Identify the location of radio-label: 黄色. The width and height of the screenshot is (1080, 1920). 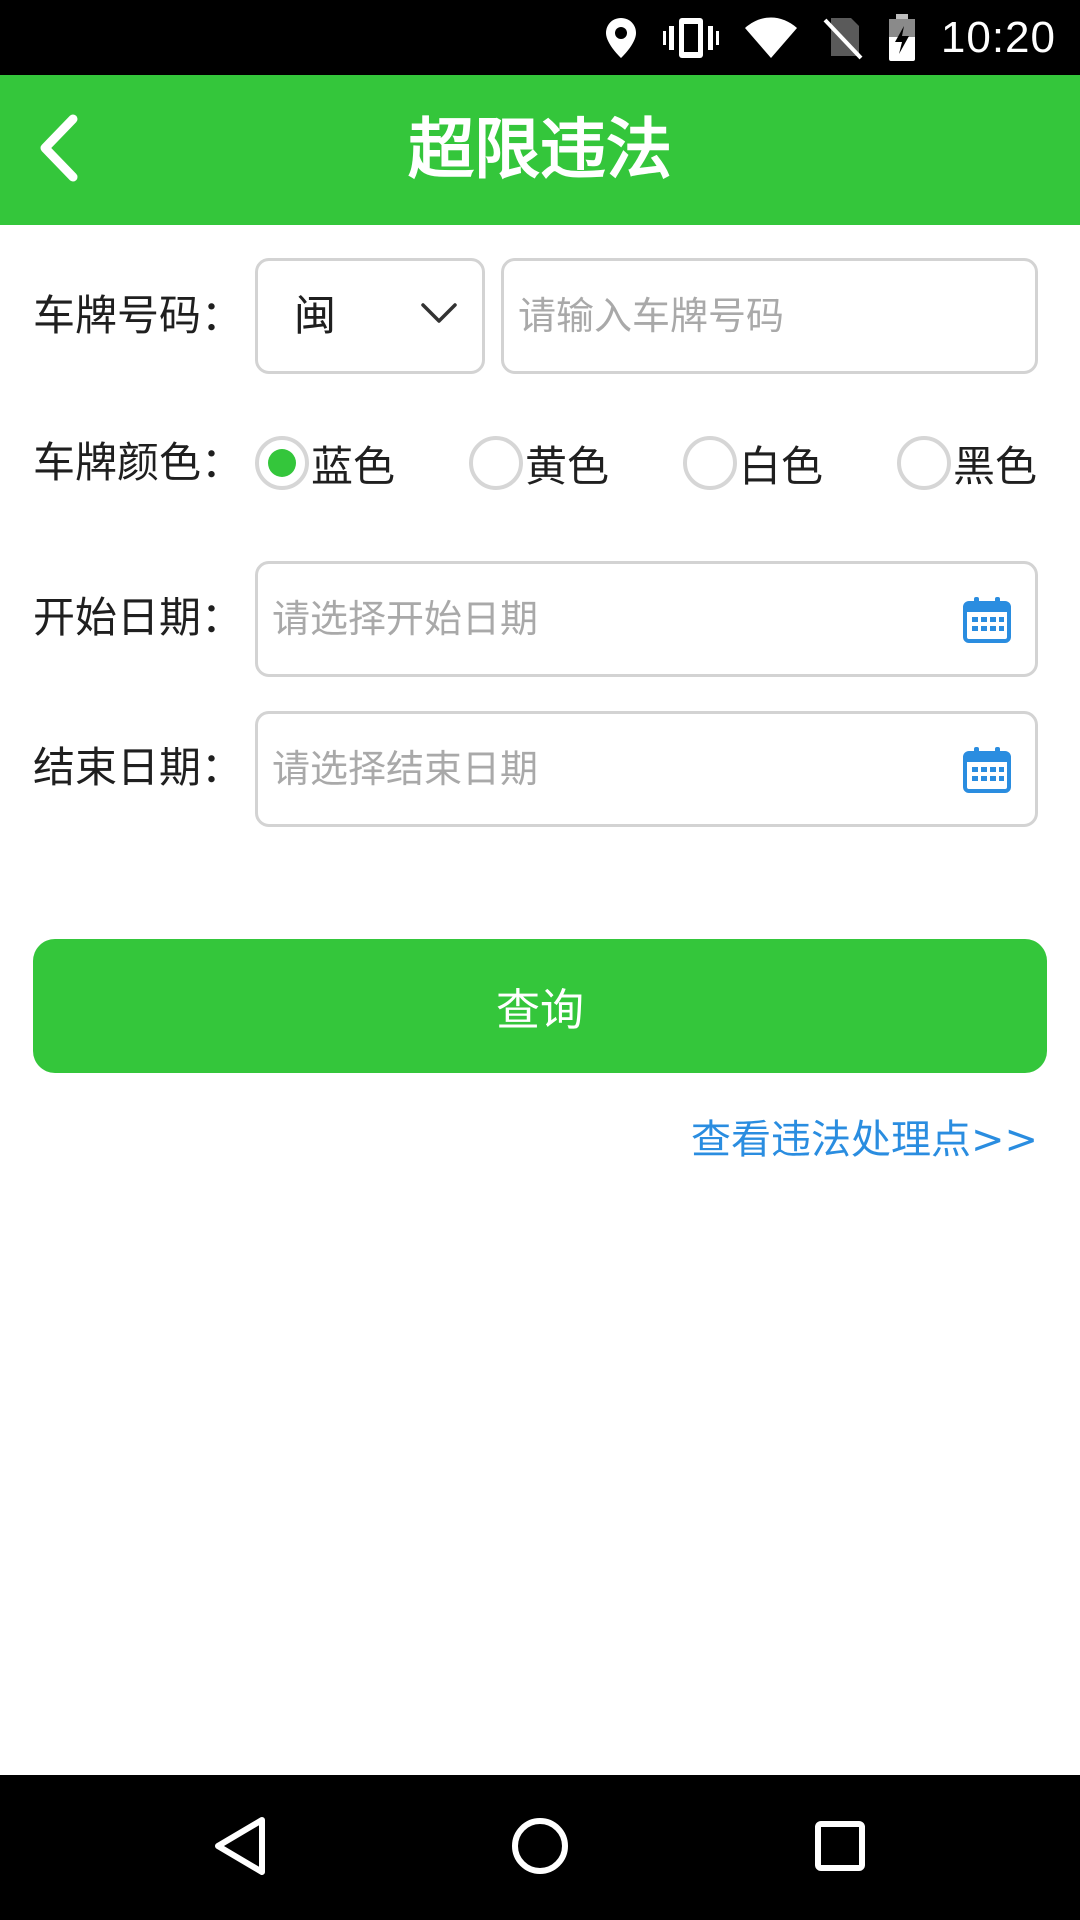
(567, 466).